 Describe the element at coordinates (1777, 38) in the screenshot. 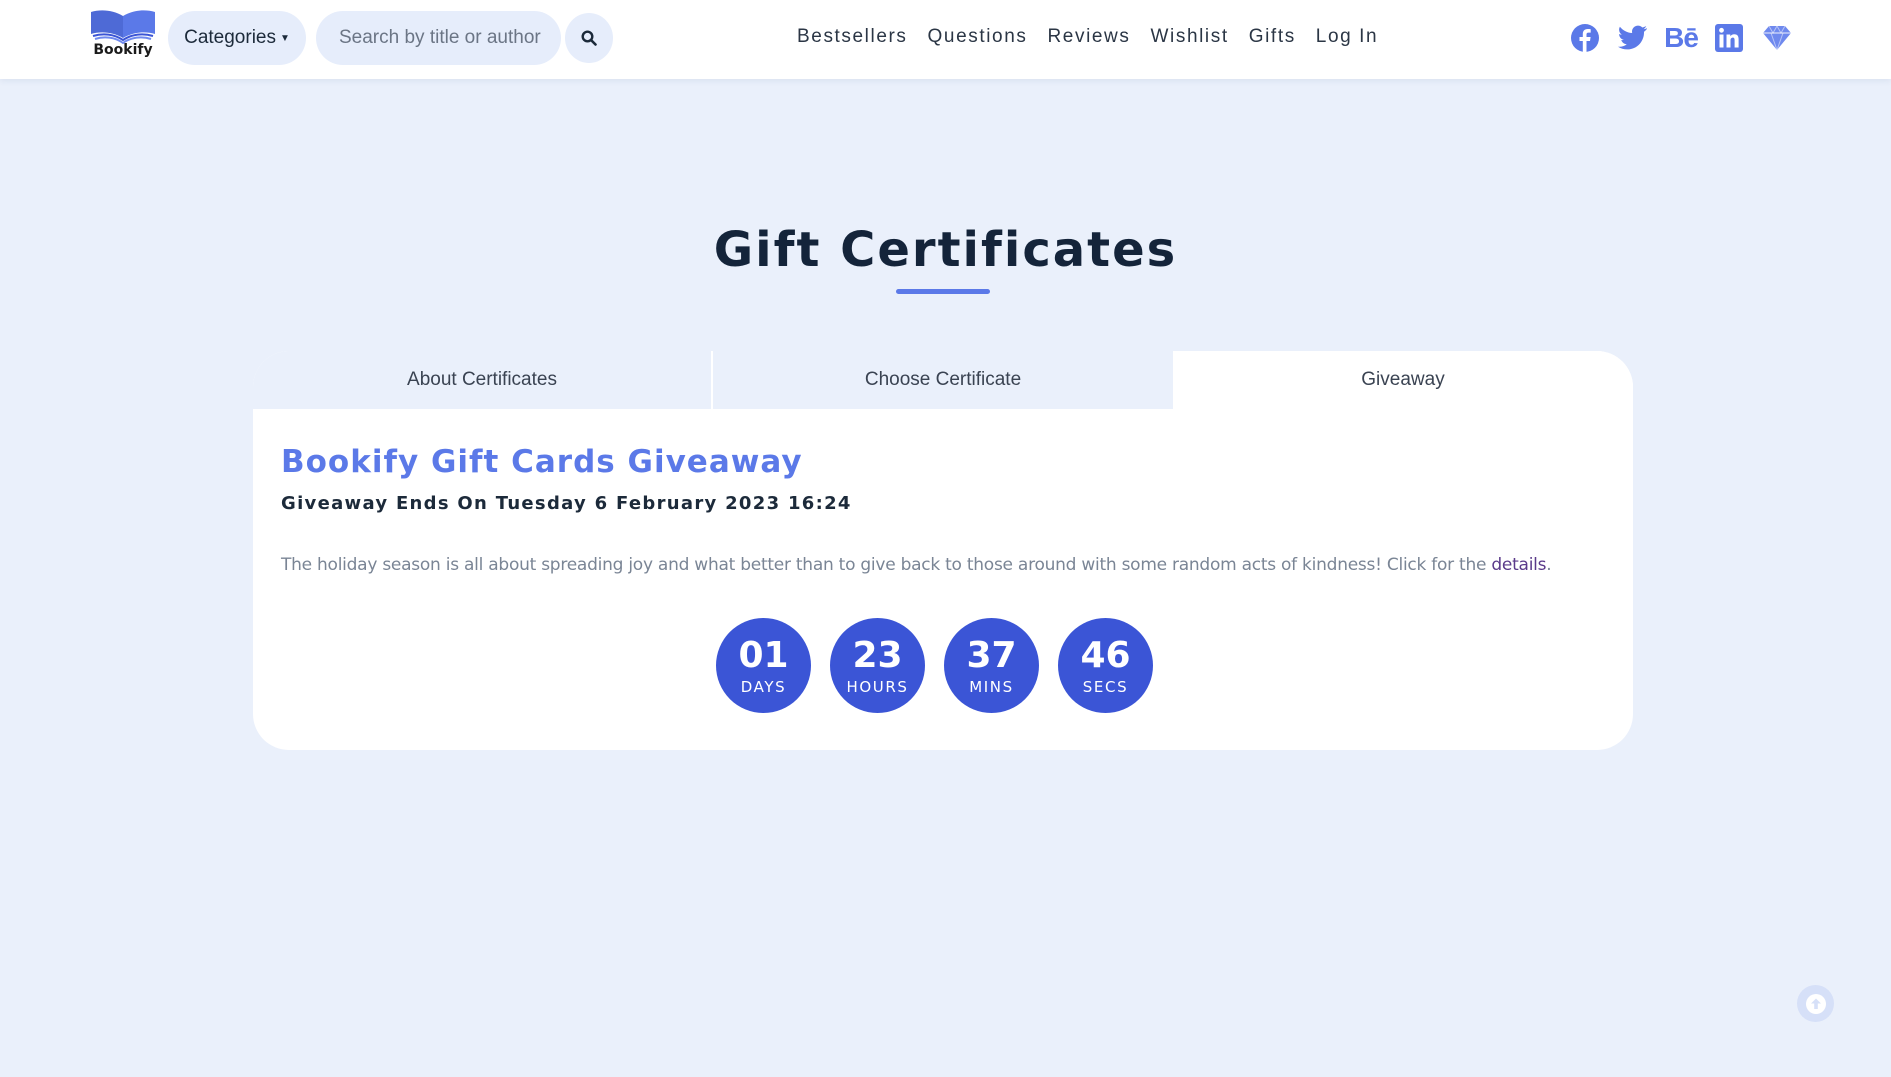

I see `diamond-icon` at that location.